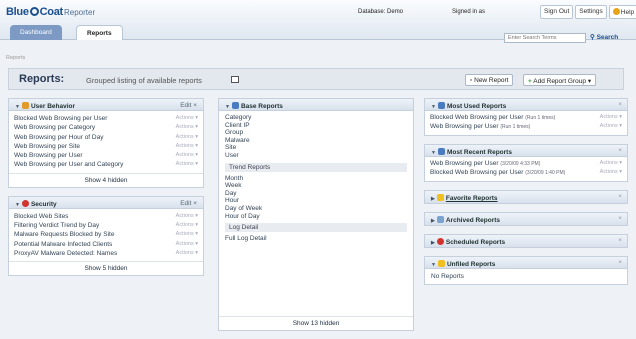  I want to click on breadcrumb: Reports, so click(15, 58).